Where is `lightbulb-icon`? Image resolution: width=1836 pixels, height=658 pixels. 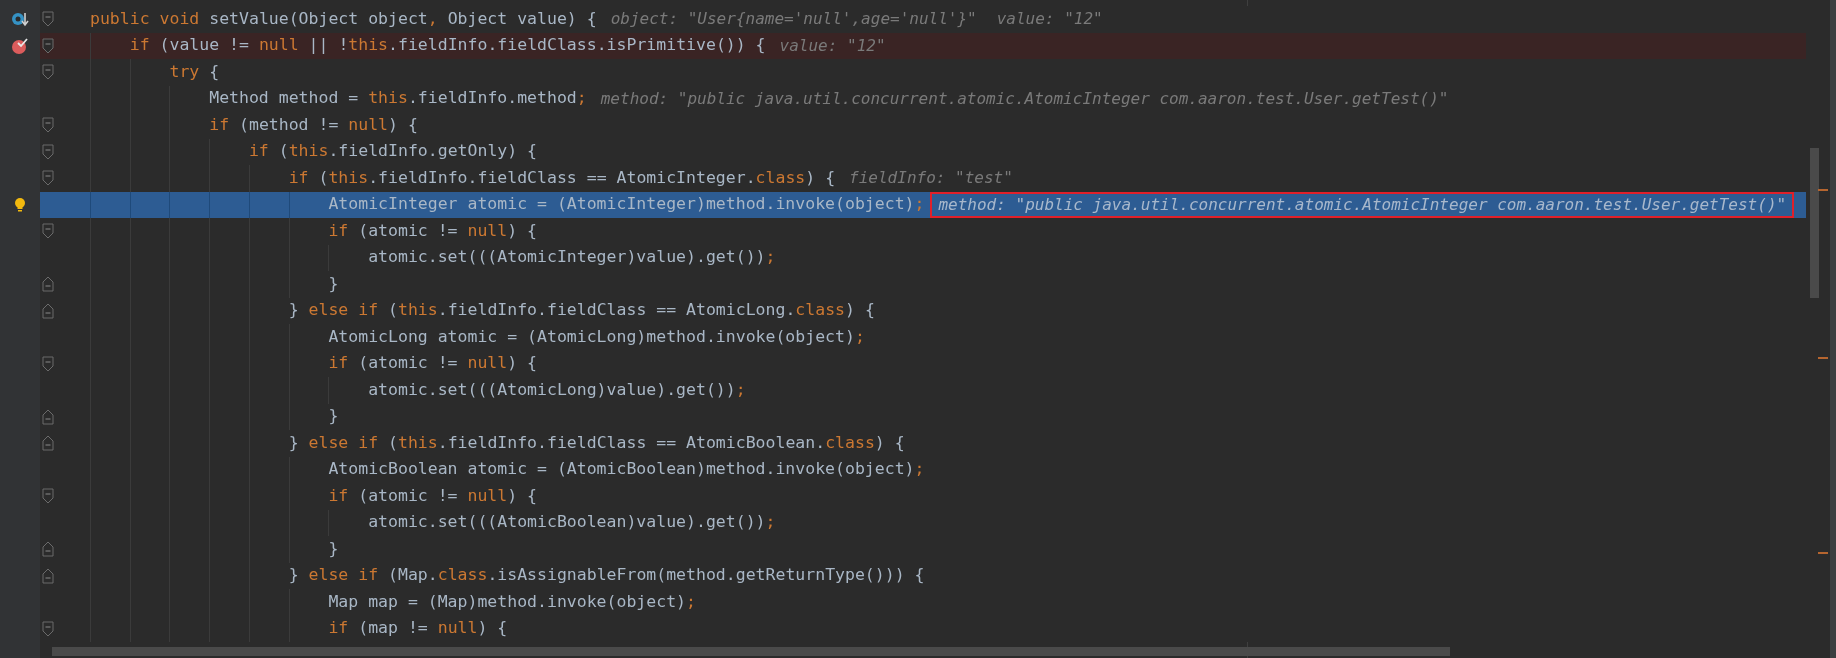 lightbulb-icon is located at coordinates (20, 204).